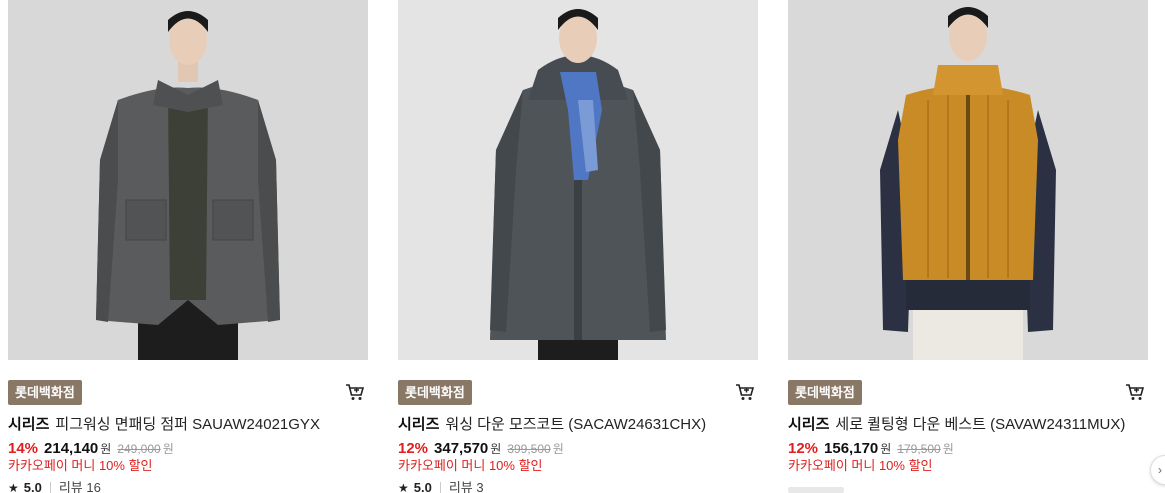 This screenshot has height=493, width=1165. What do you see at coordinates (71, 448) in the screenshot?
I see `sale-price: 214,140` at bounding box center [71, 448].